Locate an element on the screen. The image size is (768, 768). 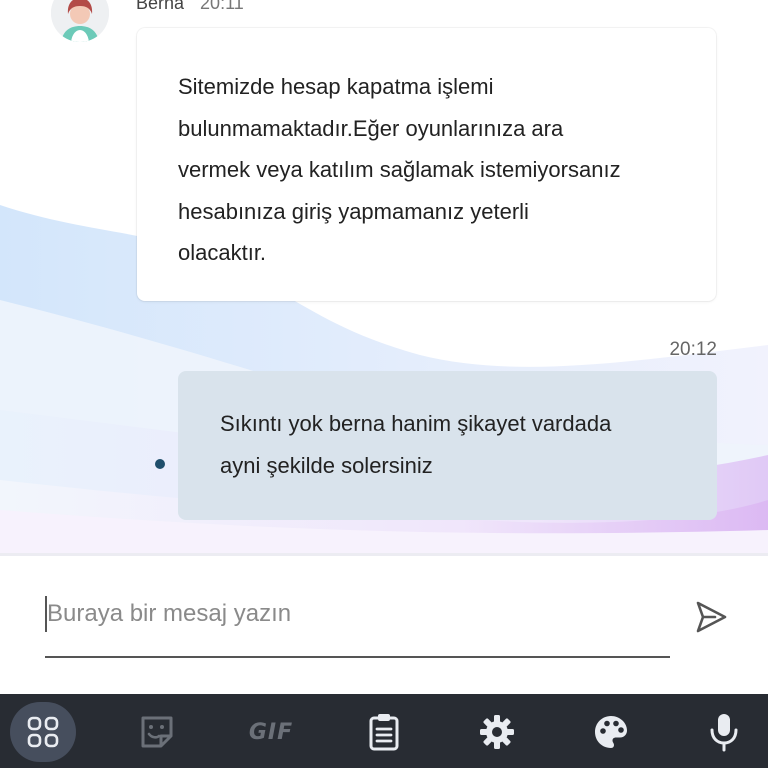
sender-name: Berna is located at coordinates (160, 6).